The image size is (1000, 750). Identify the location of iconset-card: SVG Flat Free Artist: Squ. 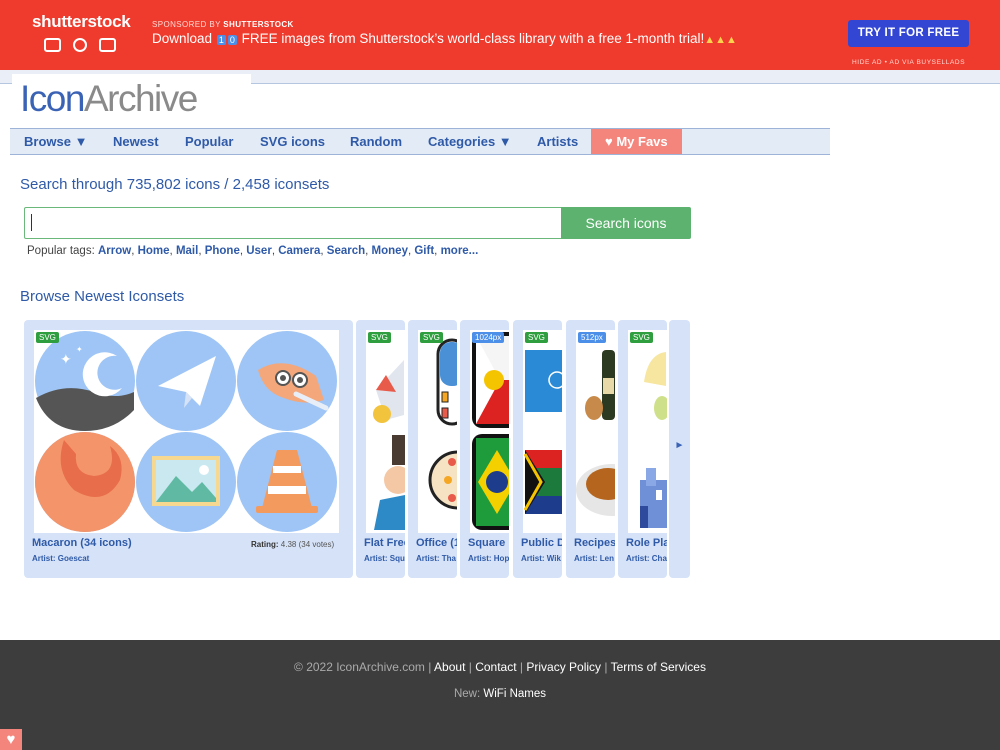
(380, 449).